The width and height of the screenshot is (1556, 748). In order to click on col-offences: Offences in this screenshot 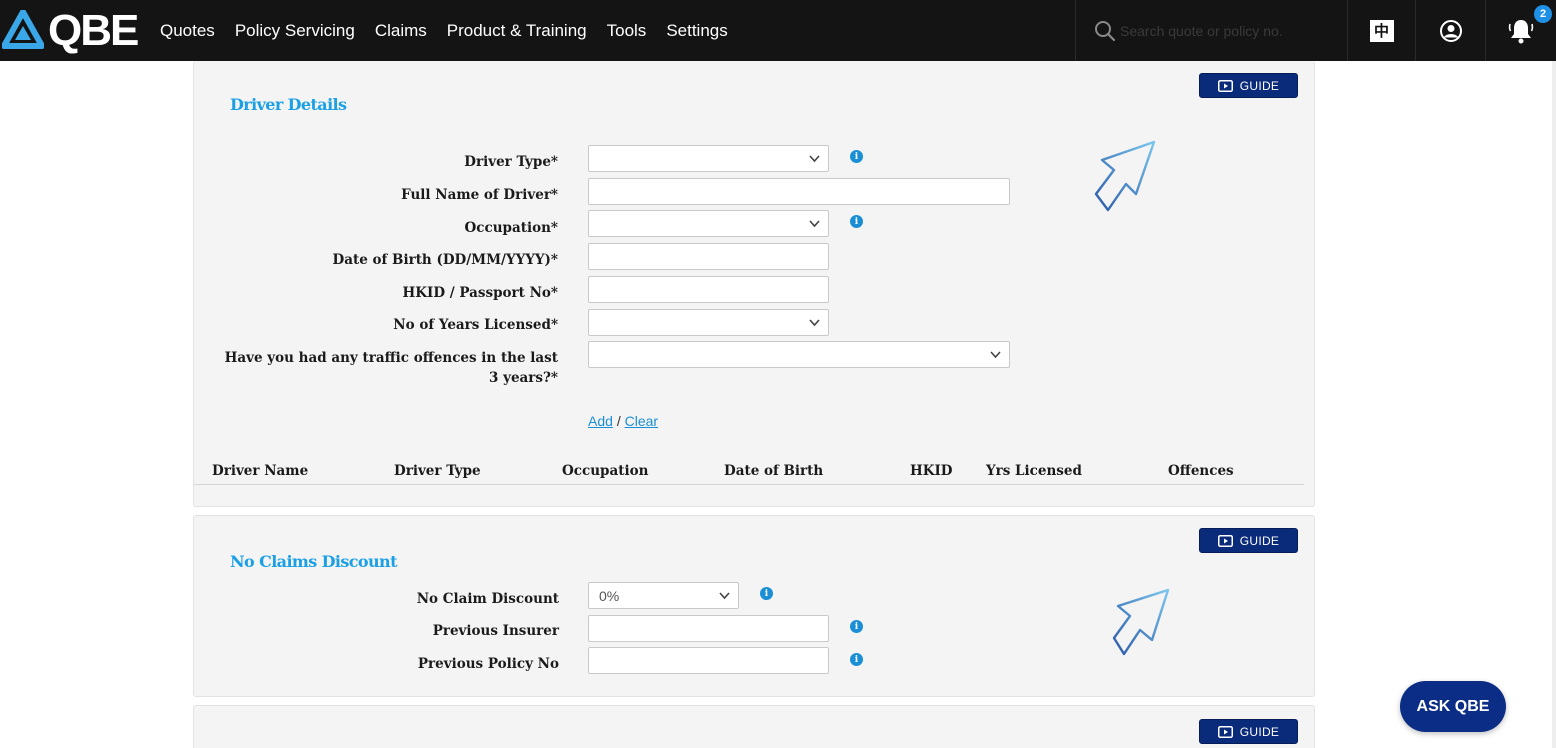, I will do `click(1201, 471)`.